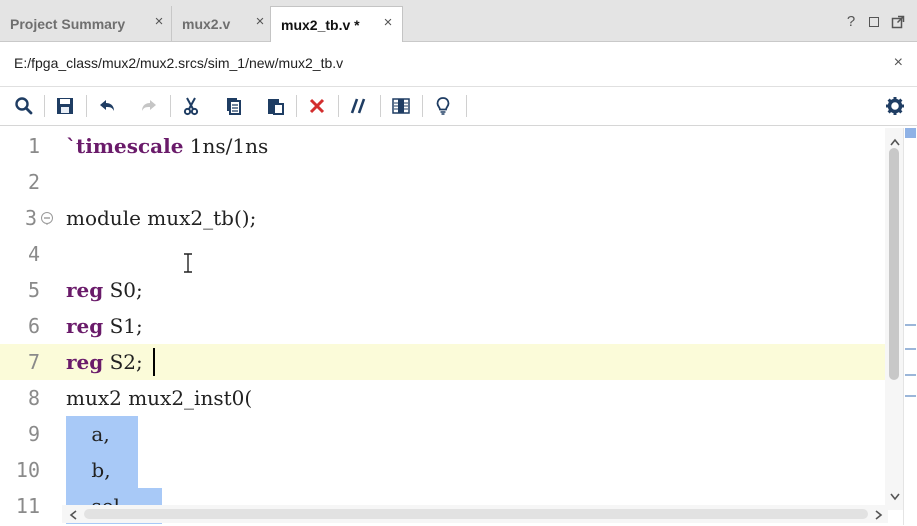  Describe the element at coordinates (27, 506) in the screenshot. I see `line-number: 11` at that location.